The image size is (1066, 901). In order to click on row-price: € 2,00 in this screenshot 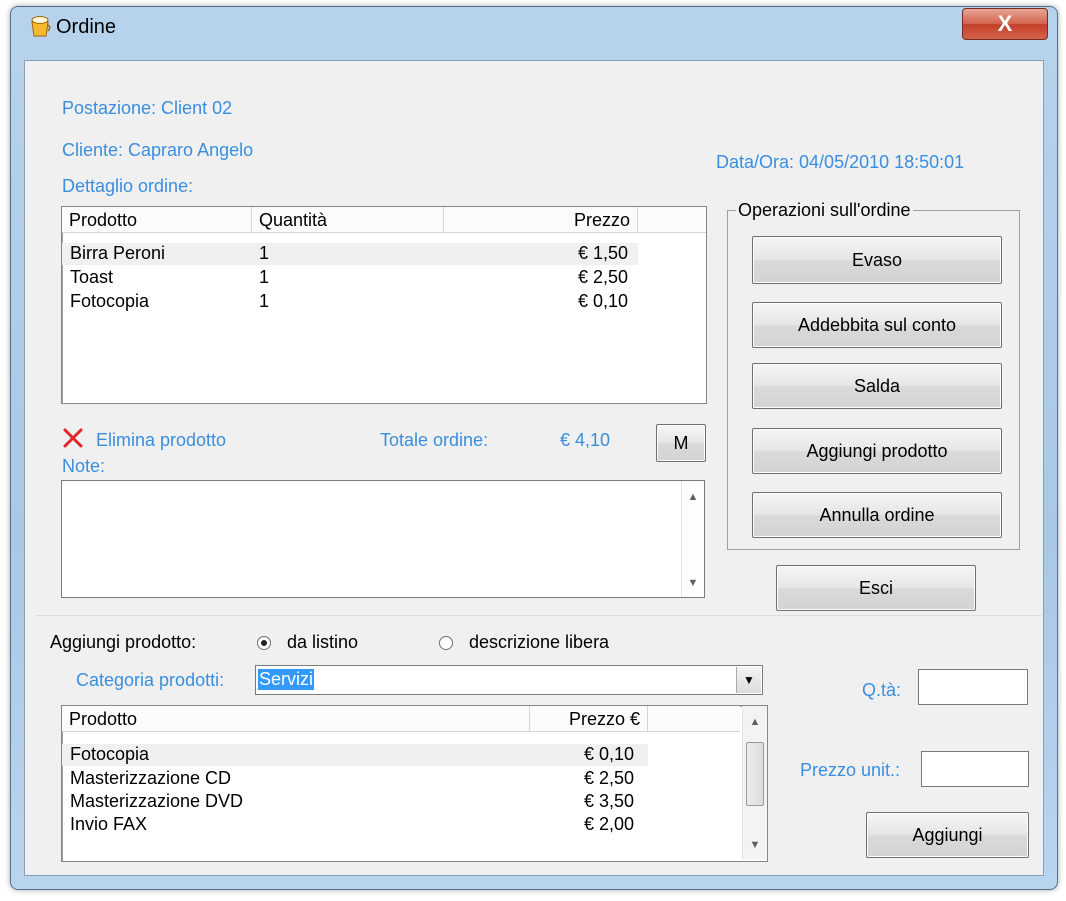, I will do `click(608, 824)`.